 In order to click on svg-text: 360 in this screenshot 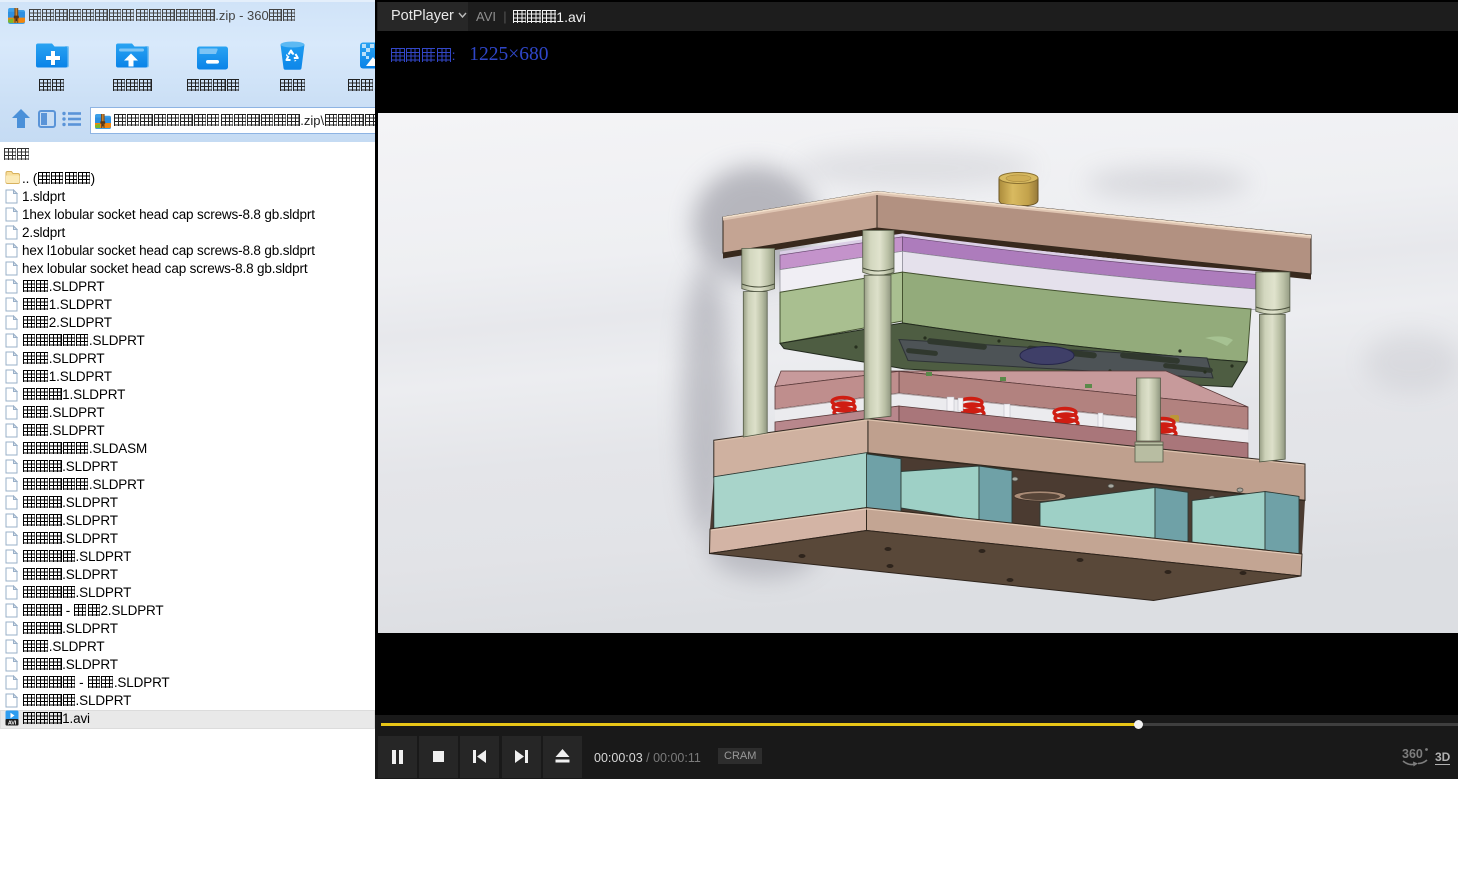, I will do `click(1412, 754)`.